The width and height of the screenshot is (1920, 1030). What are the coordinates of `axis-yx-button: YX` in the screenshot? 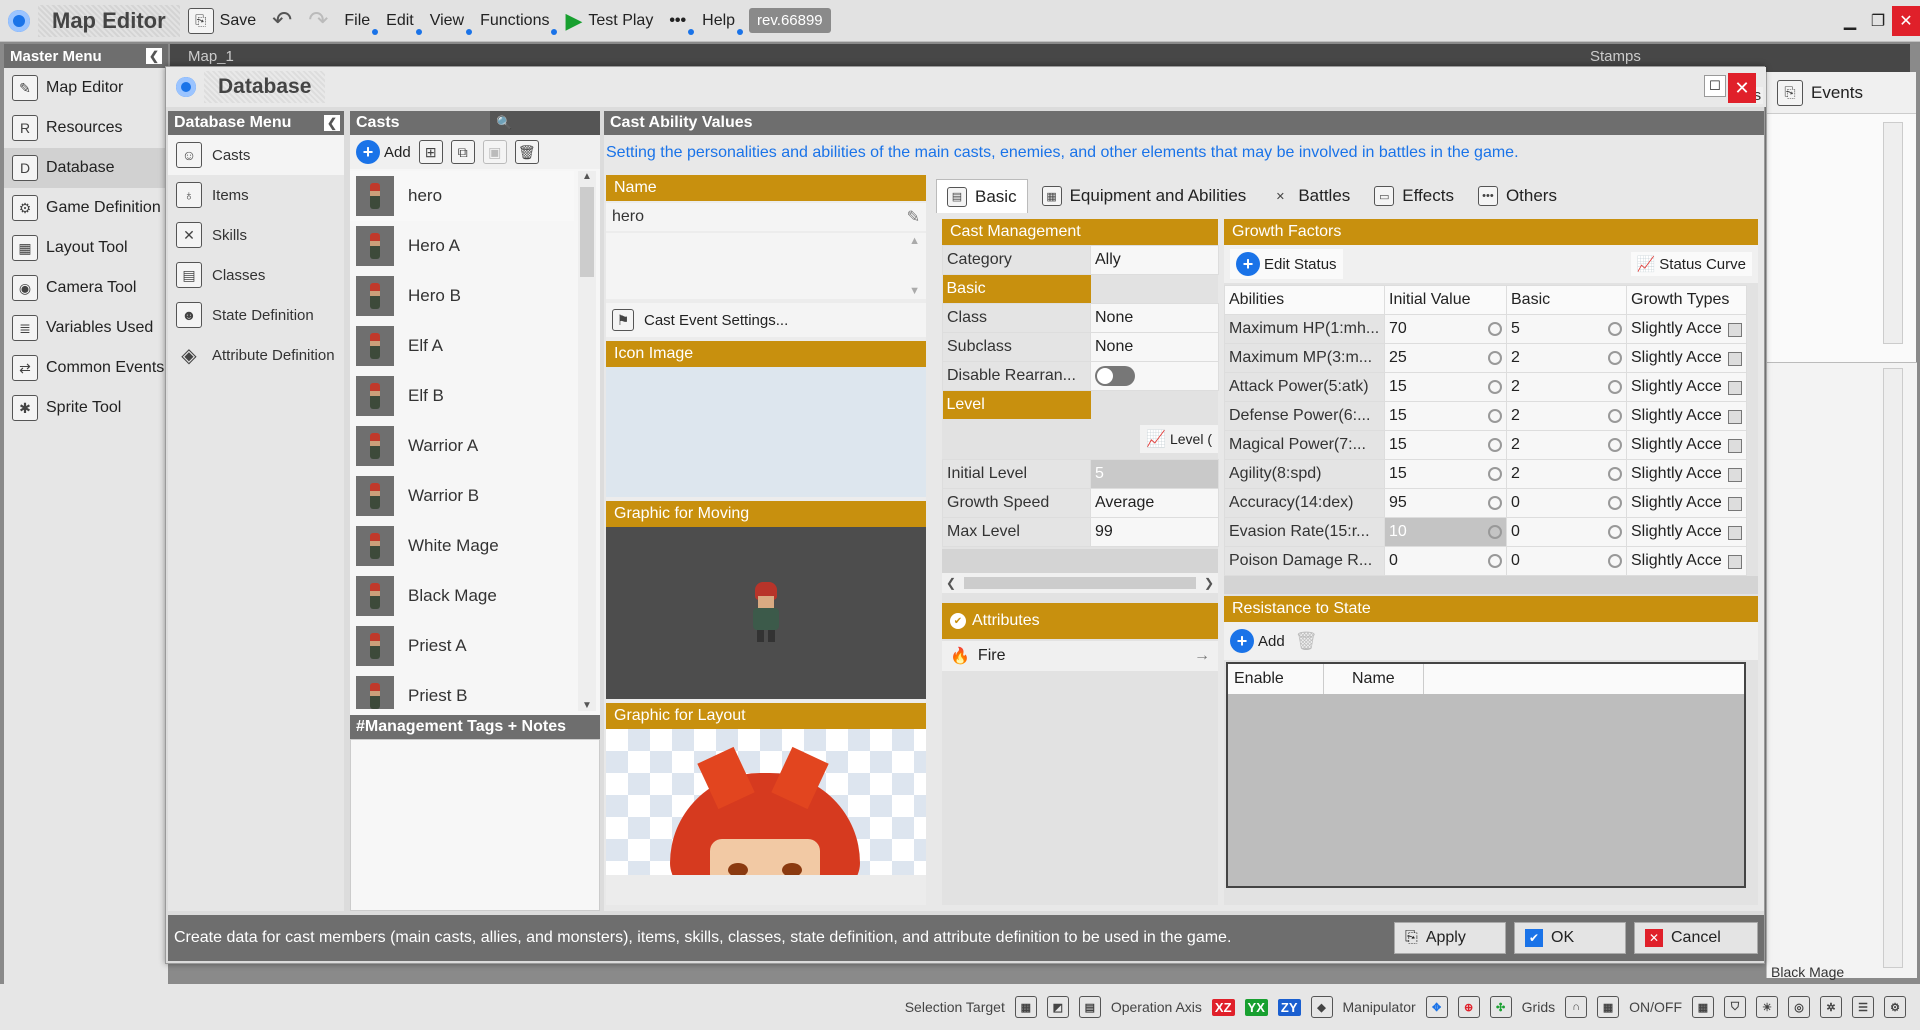 It's located at (1256, 1007).